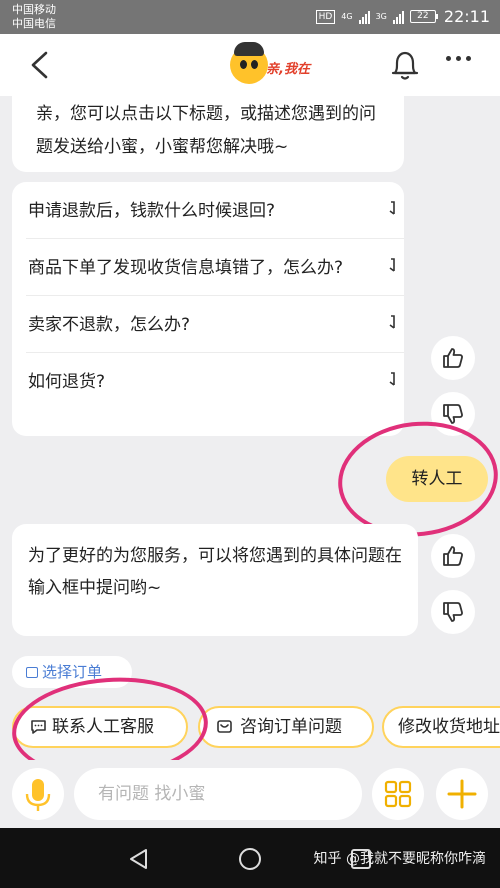  I want to click on user-message-text: 转人工, so click(437, 479).